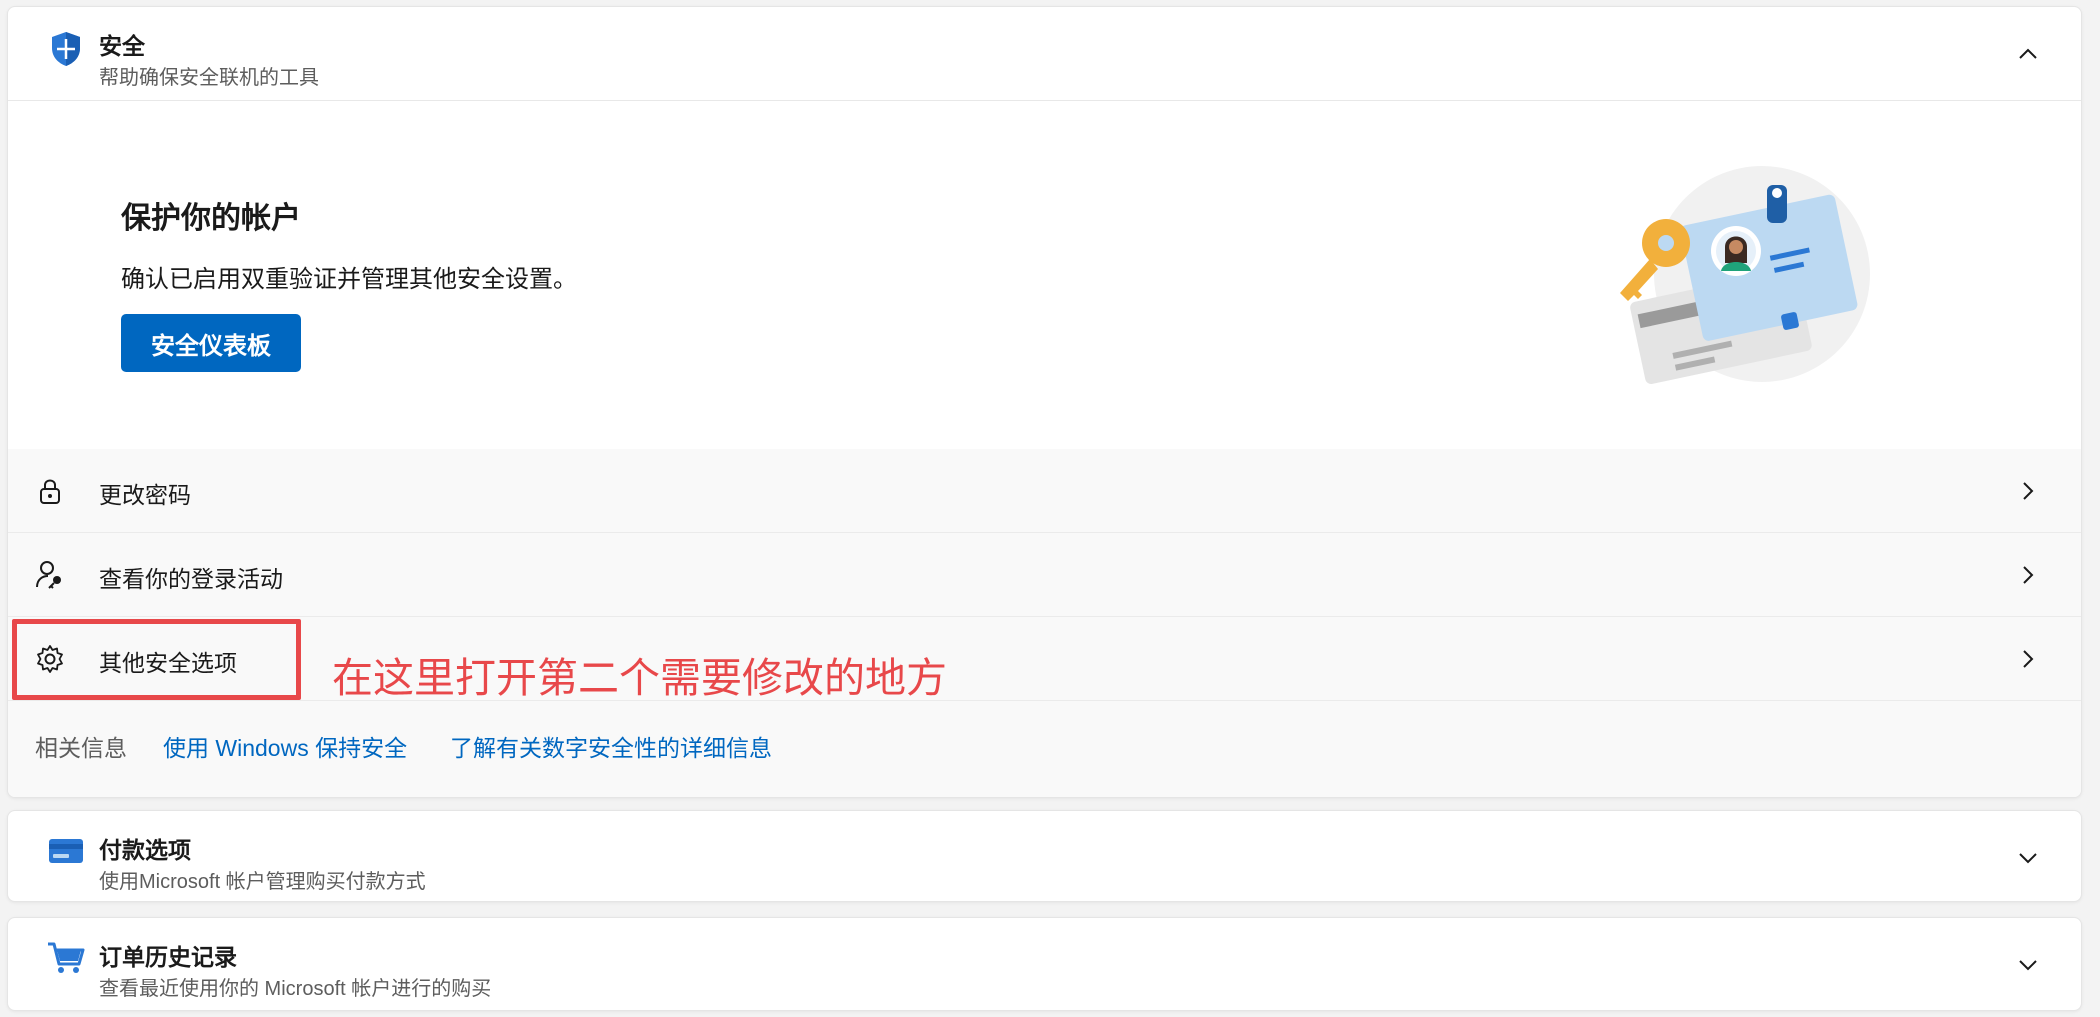 This screenshot has width=2100, height=1017. Describe the element at coordinates (262, 882) in the screenshot. I see `payment-subtitle: 使用Microsoft 帐户管理购买付款方式` at that location.